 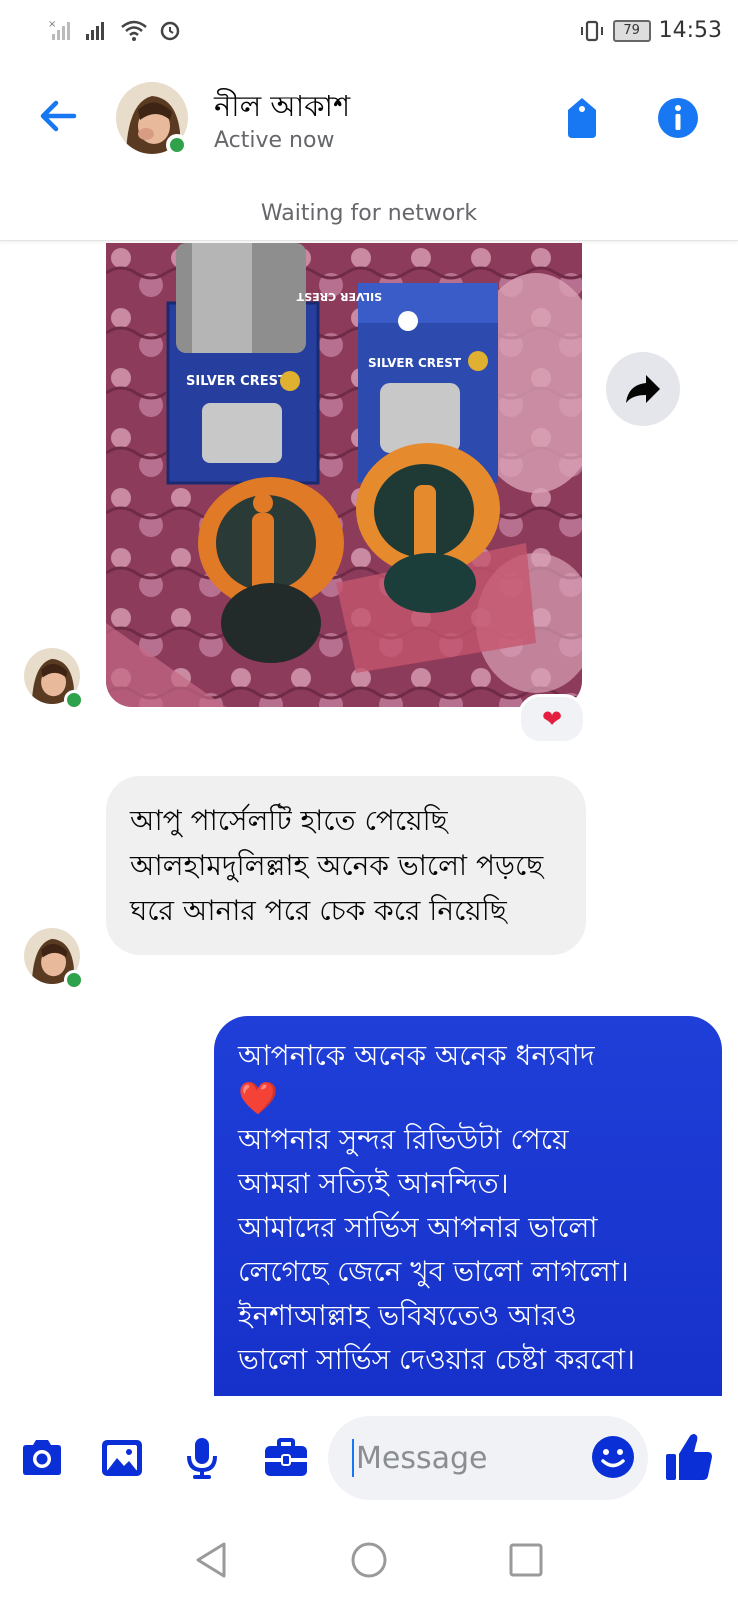 I want to click on briefcase-button, so click(x=286, y=1458).